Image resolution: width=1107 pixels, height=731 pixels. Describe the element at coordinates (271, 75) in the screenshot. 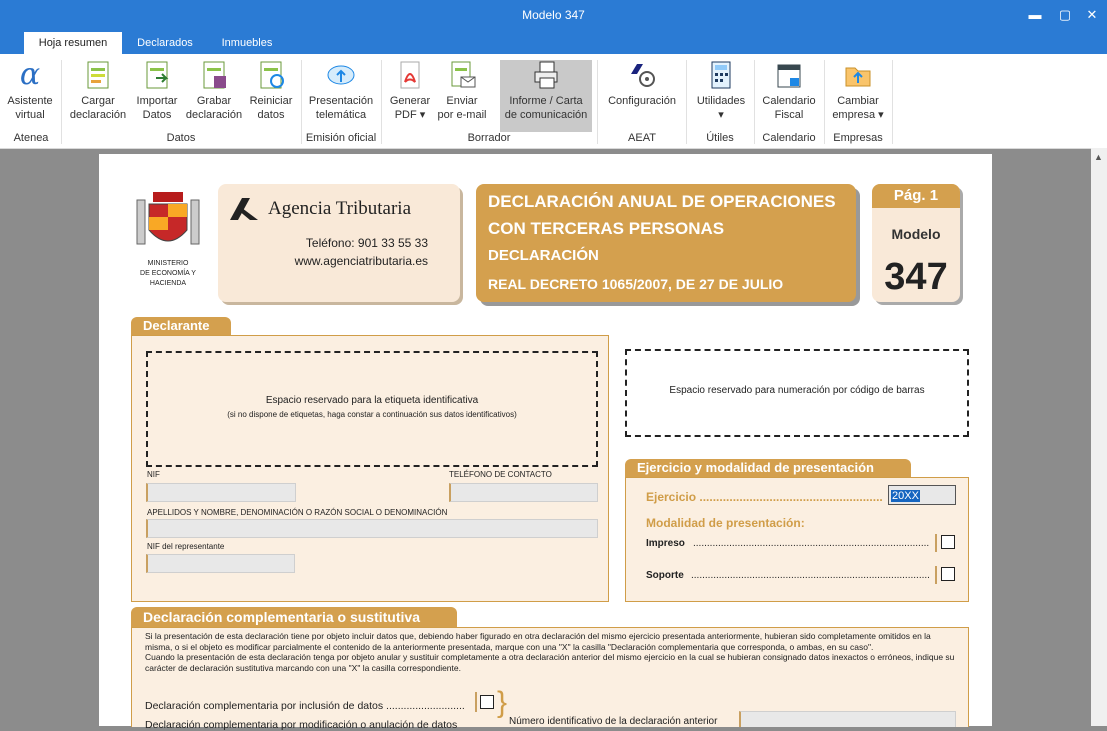

I see `refresh-icon` at that location.